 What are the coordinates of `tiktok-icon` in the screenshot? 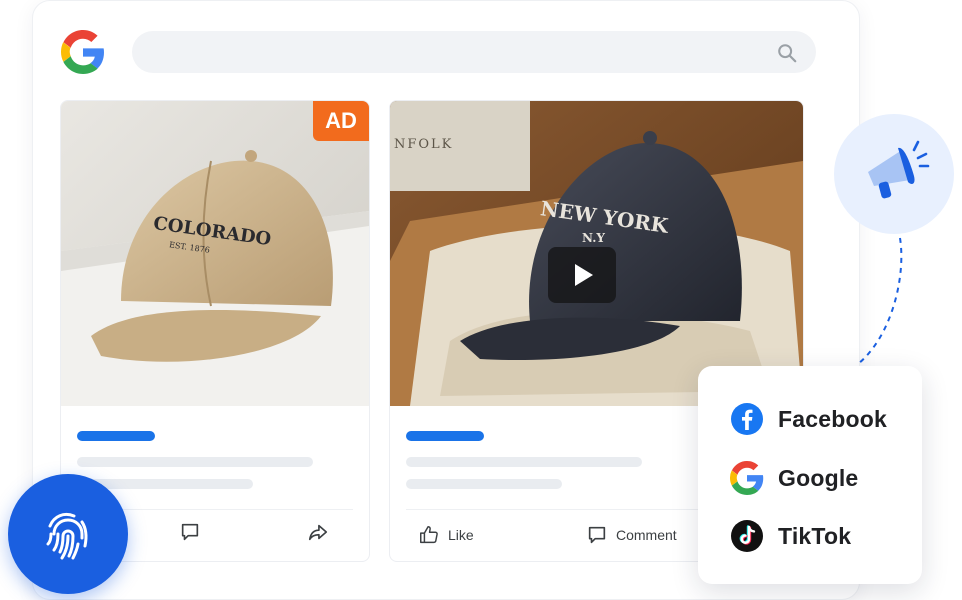 It's located at (747, 536).